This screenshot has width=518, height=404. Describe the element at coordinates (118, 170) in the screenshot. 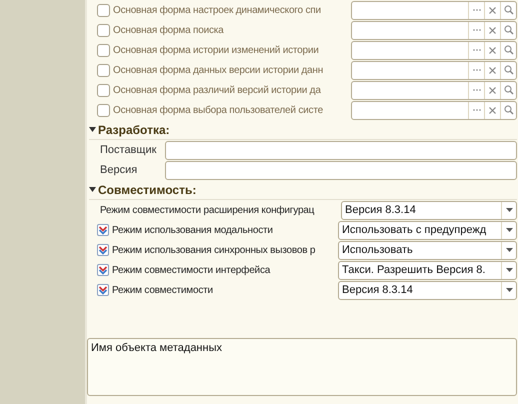

I see `field-label: Версия` at that location.